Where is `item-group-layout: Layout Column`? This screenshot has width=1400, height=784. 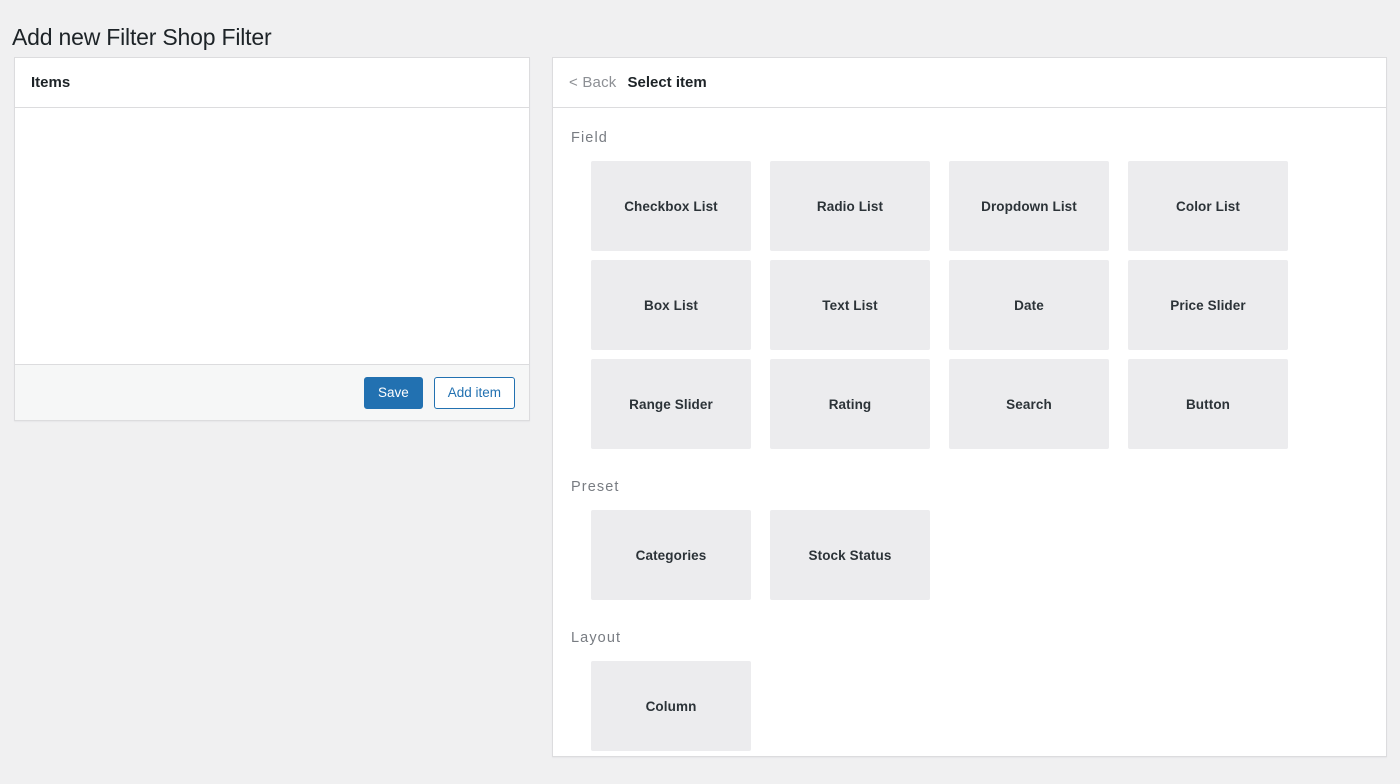
item-group-layout: Layout Column is located at coordinates (969, 690).